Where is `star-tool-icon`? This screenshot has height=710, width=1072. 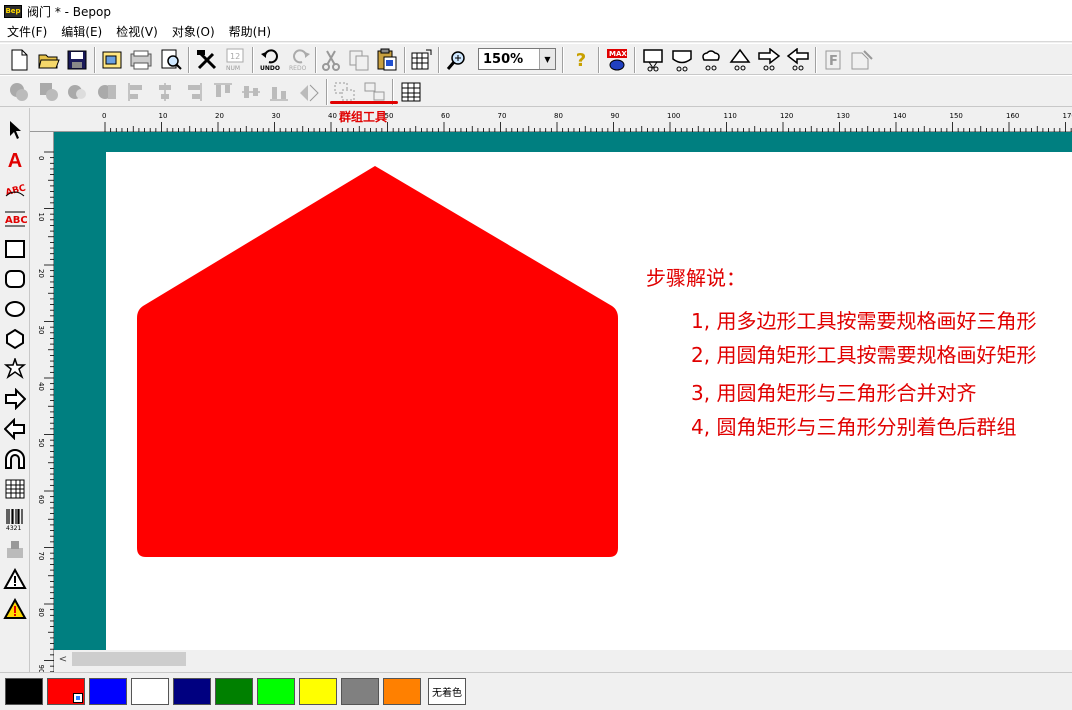
star-tool-icon is located at coordinates (15, 369).